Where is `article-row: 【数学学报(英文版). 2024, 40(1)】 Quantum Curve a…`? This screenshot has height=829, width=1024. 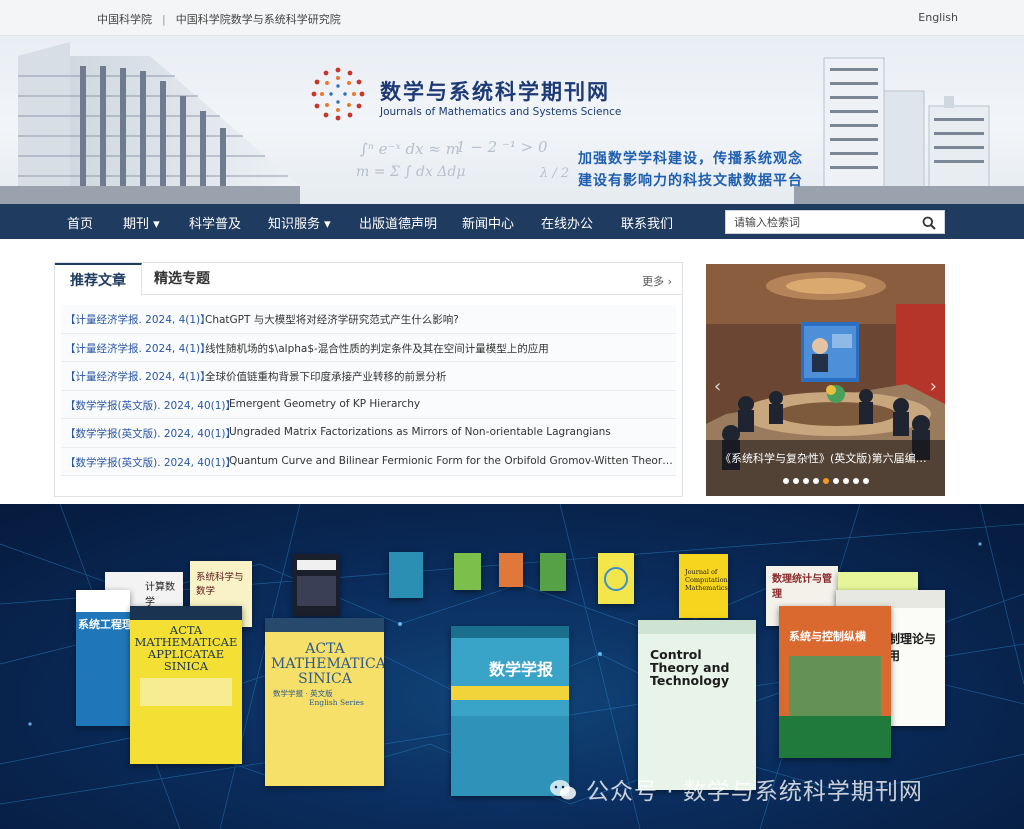 article-row: 【数学学报(英文版). 2024, 40(1)】 Quantum Curve a… is located at coordinates (368, 461).